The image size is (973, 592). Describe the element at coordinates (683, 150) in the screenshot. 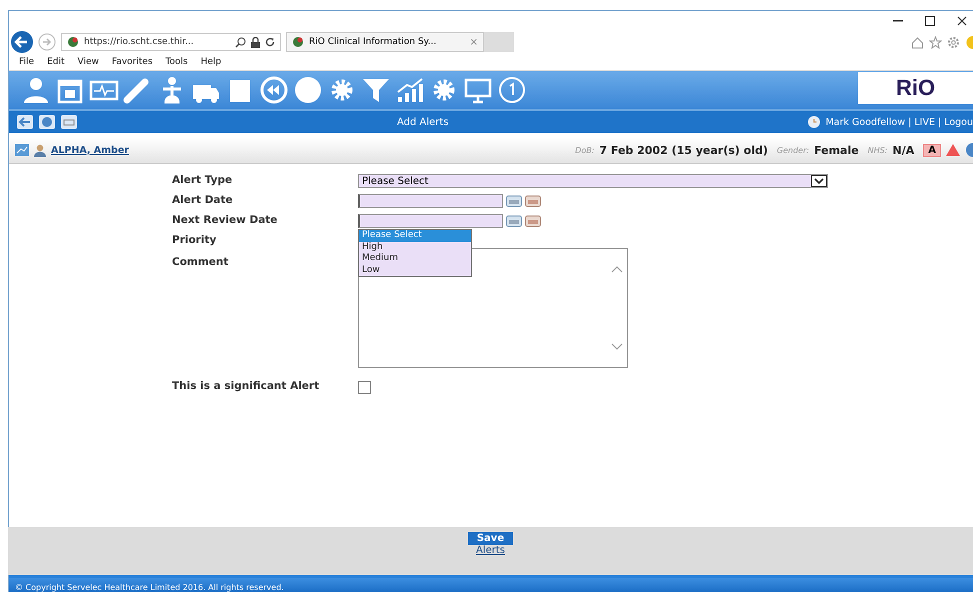

I see `dob-value: 7 Feb 2002 (15 year(s) old)` at that location.